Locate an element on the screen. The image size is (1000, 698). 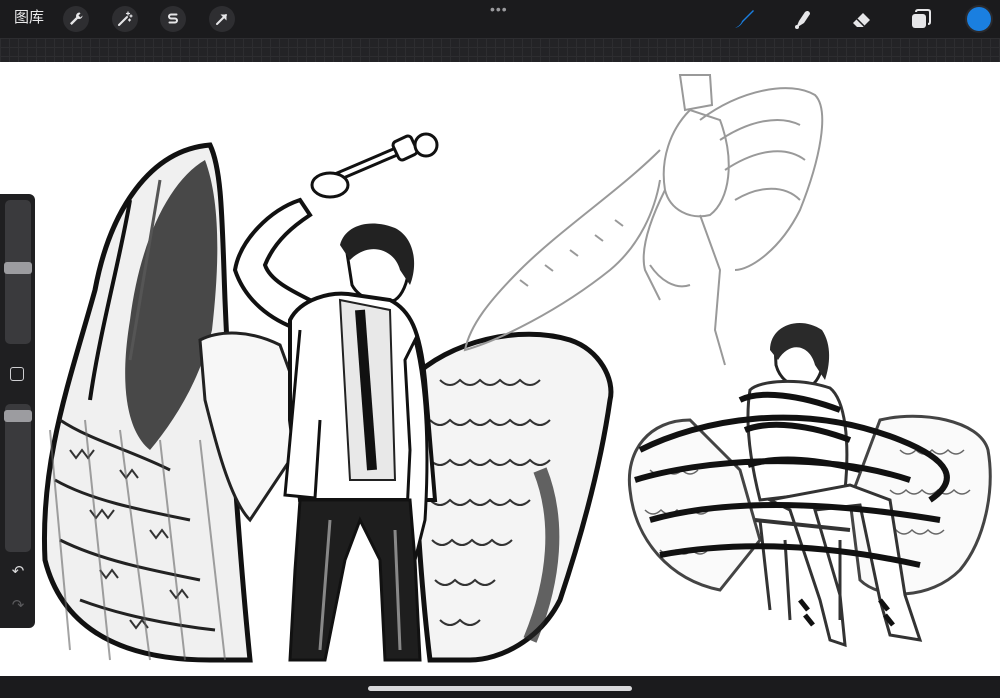
opacity-thumb is located at coordinates (18, 416).